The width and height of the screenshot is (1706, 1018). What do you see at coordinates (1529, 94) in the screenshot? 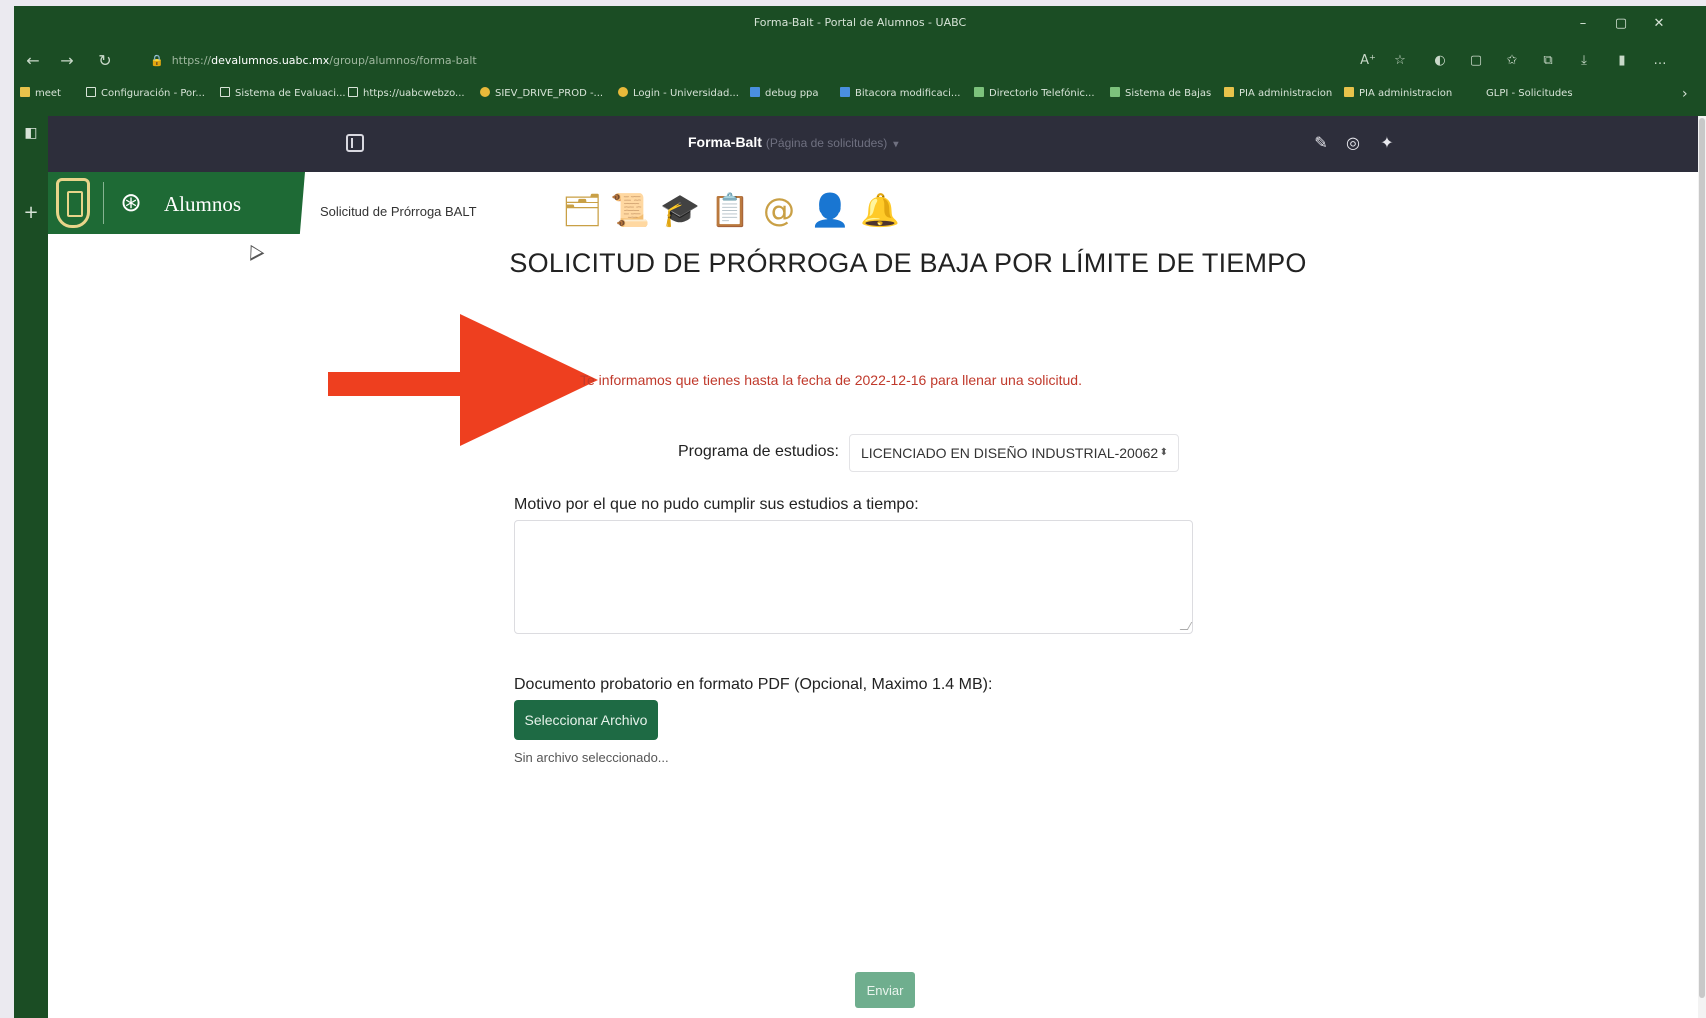
I see `bookmark-item: GLPI - Solicitudes` at bounding box center [1529, 94].